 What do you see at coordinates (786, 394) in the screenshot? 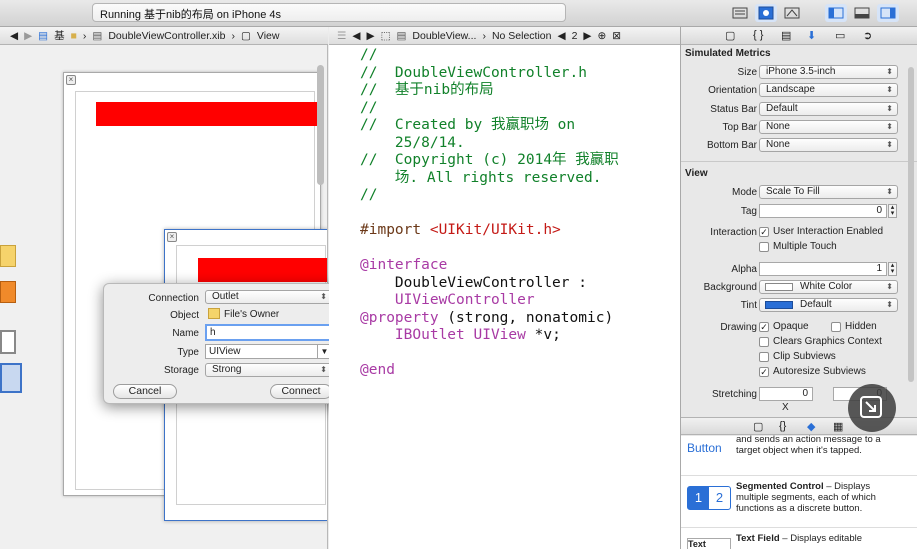
I see `stretch-x-field: 0` at bounding box center [786, 394].